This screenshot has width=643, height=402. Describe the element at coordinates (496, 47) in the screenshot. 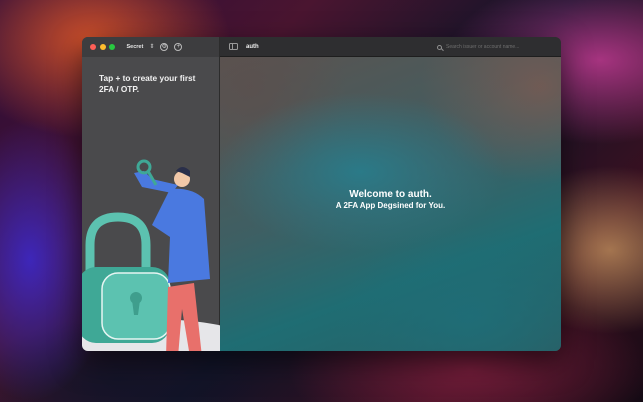

I see `search-input` at that location.